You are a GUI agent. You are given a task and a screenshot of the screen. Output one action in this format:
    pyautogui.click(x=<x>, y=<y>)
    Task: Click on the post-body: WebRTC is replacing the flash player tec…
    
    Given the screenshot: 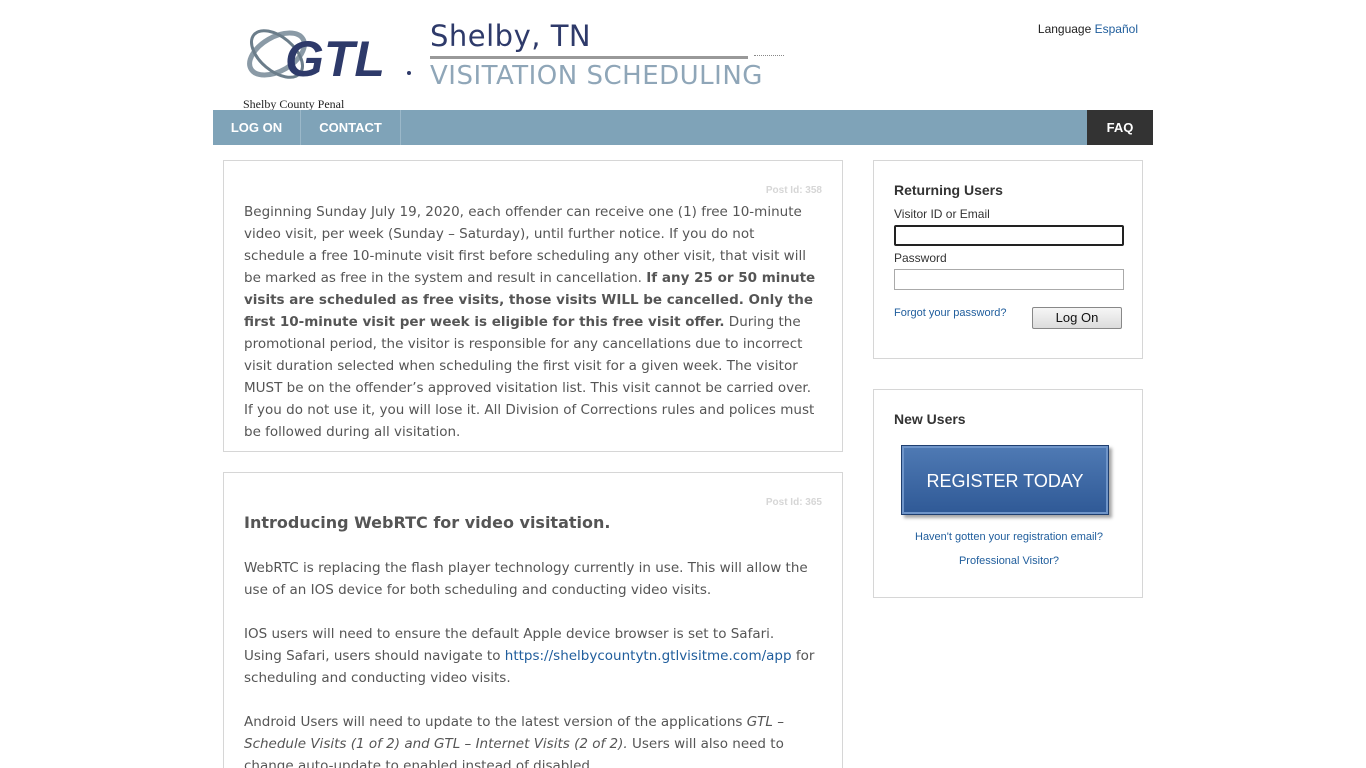 What is the action you would take?
    pyautogui.click(x=530, y=662)
    